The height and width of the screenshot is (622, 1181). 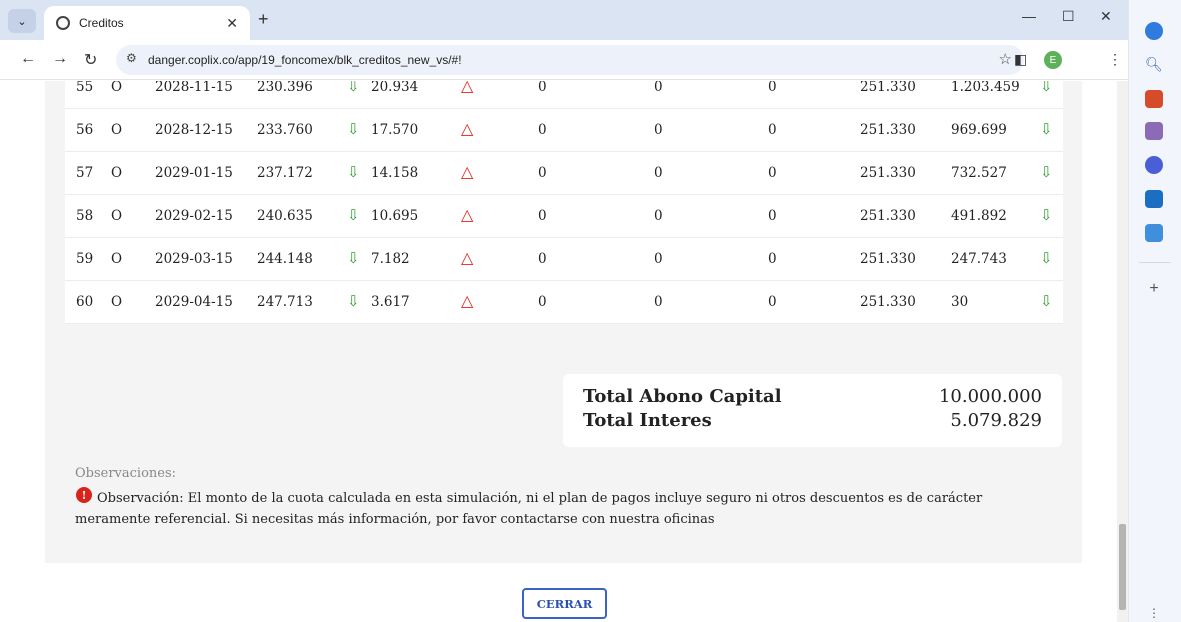 I want to click on cell-date: 2029-04-15, so click(x=194, y=302).